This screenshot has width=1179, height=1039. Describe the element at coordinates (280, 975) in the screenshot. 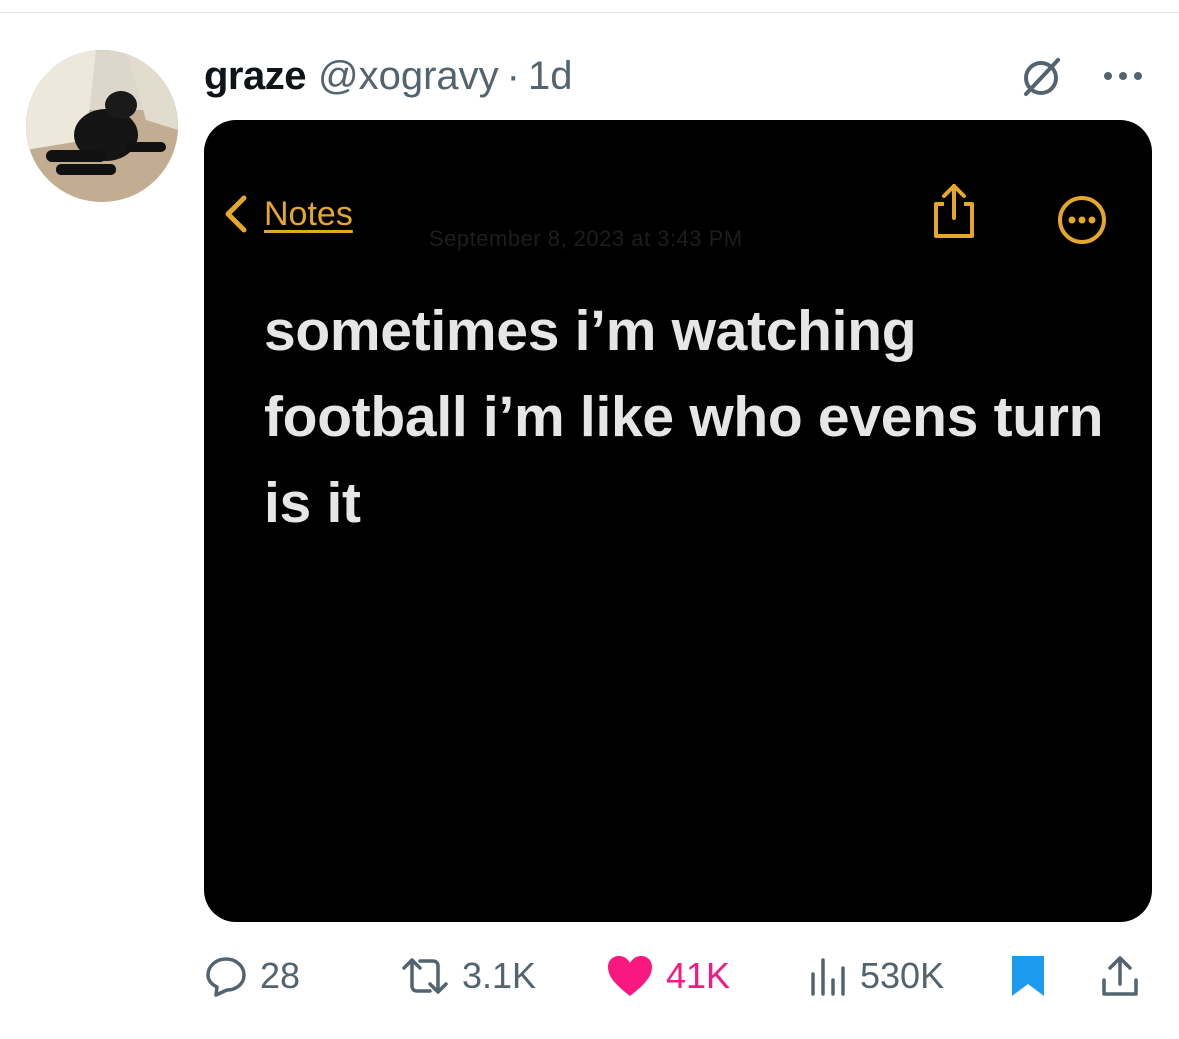

I see `reply-count: 28` at that location.